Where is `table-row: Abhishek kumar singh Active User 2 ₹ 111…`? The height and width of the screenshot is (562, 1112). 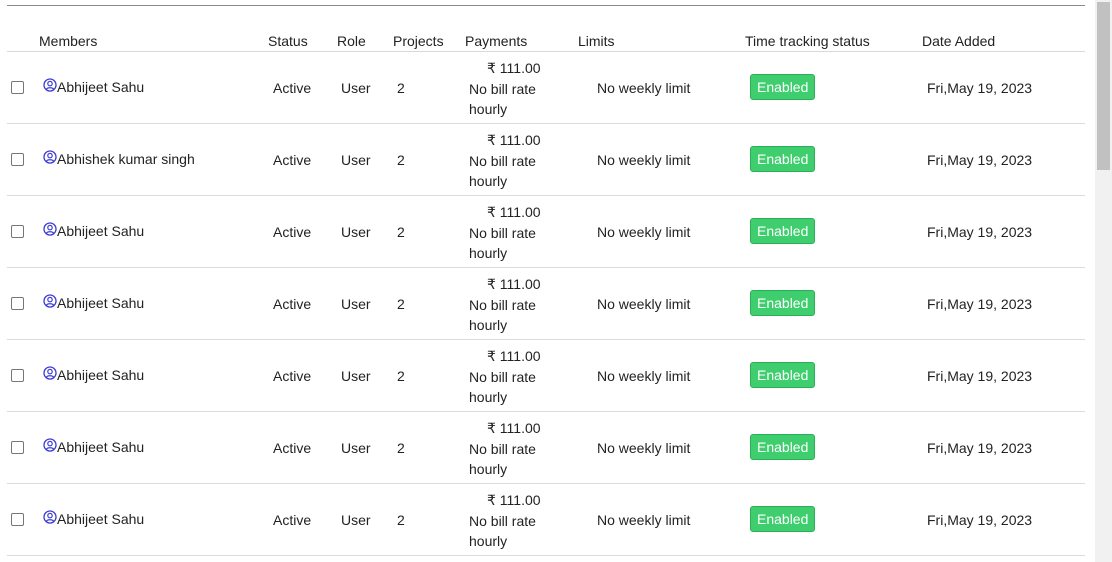
table-row: Abhishek kumar singh Active User 2 ₹ 111… is located at coordinates (546, 160).